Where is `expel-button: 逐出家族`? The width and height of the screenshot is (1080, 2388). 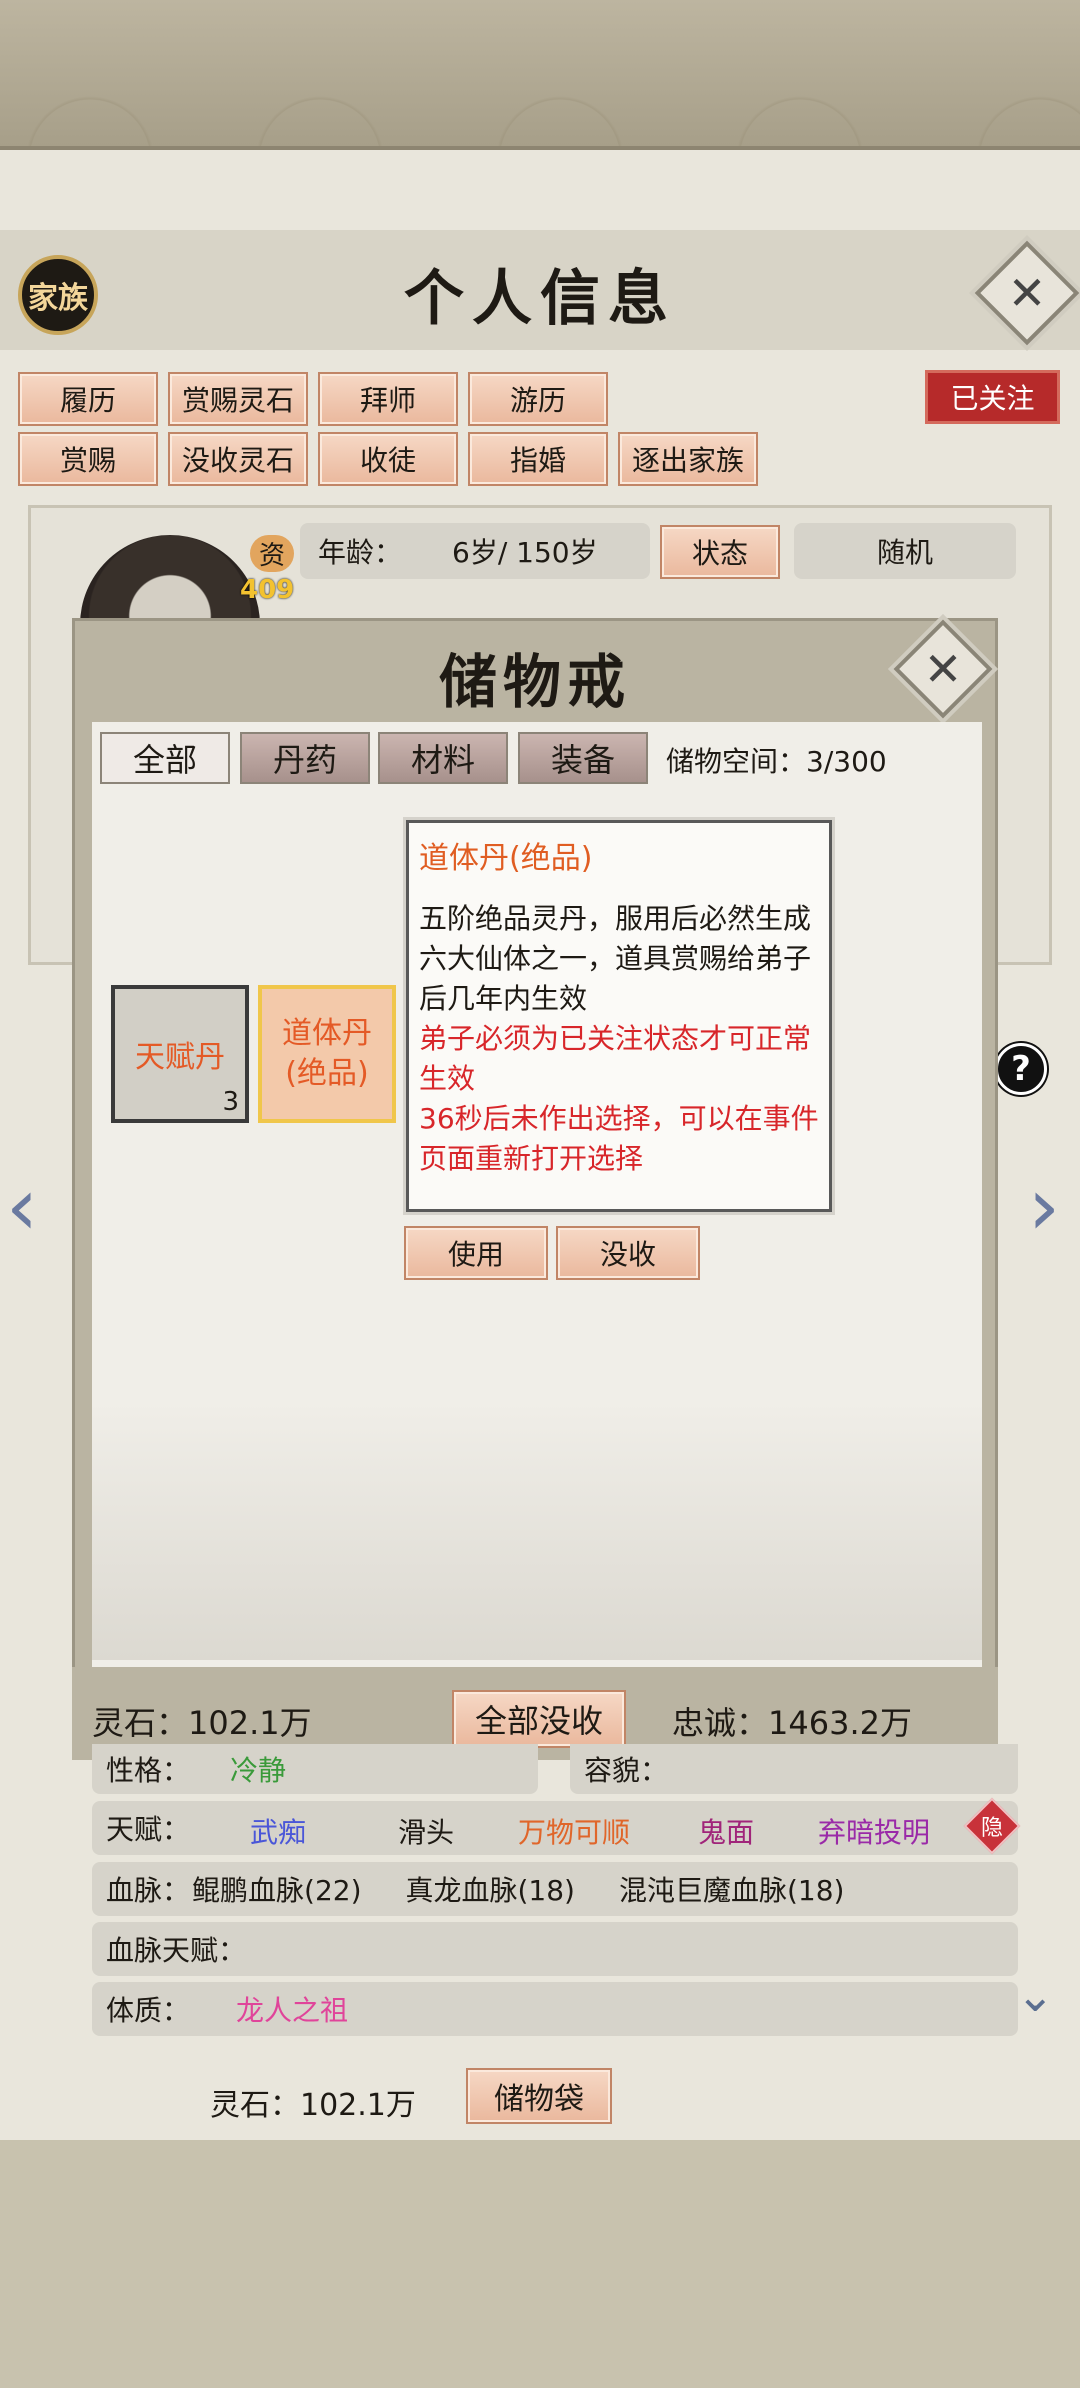
expel-button: 逐出家族 is located at coordinates (688, 459).